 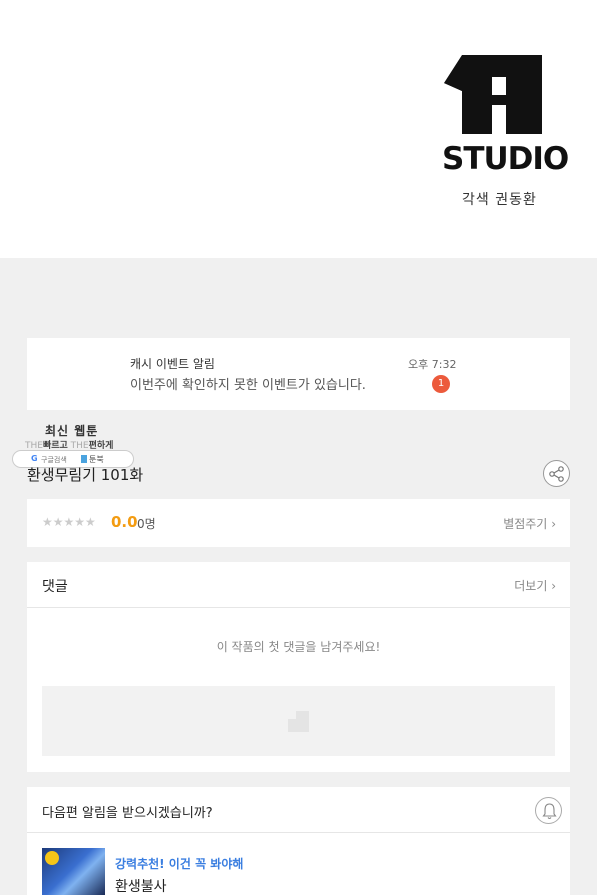 What do you see at coordinates (499, 200) in the screenshot?
I see `adaptation-credit: 각색 권동환` at bounding box center [499, 200].